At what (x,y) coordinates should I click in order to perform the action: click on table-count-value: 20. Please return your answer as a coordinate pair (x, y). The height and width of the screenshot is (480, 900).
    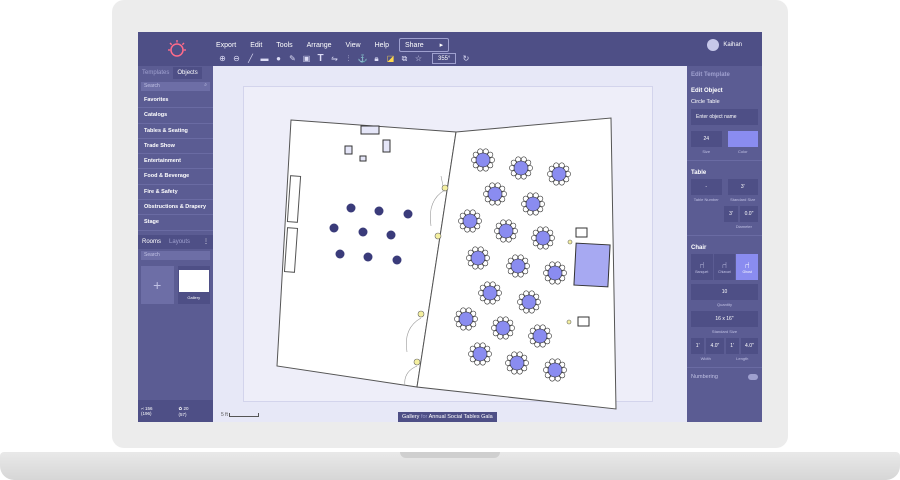
    Looking at the image, I should click on (186, 408).